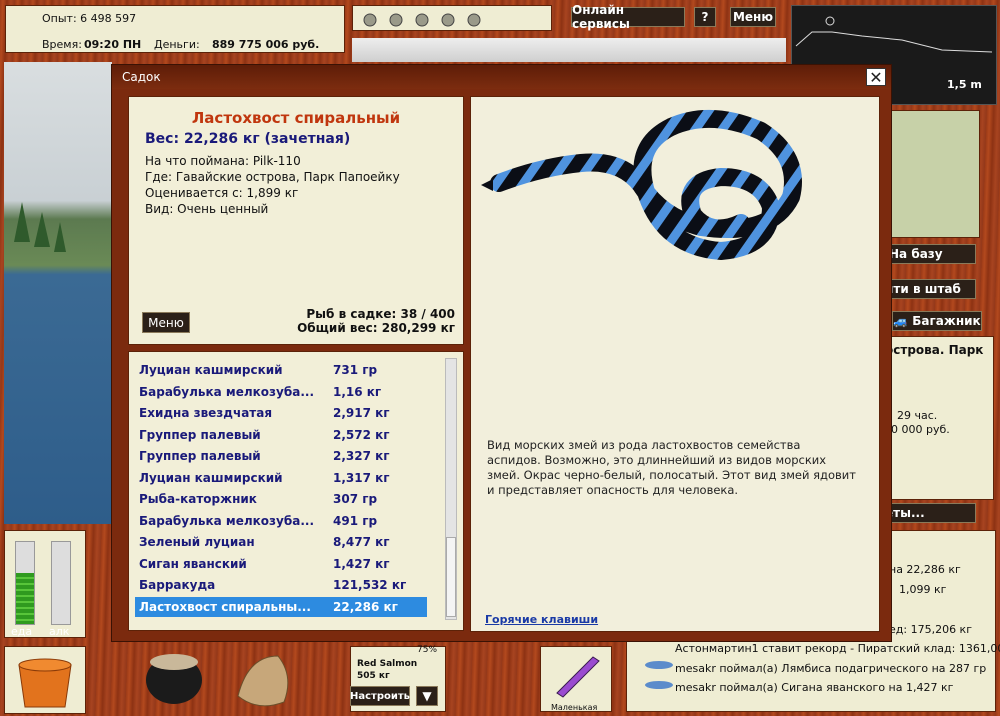  Describe the element at coordinates (355, 499) in the screenshot. I see `fish-weight-value: 307 гр` at that location.